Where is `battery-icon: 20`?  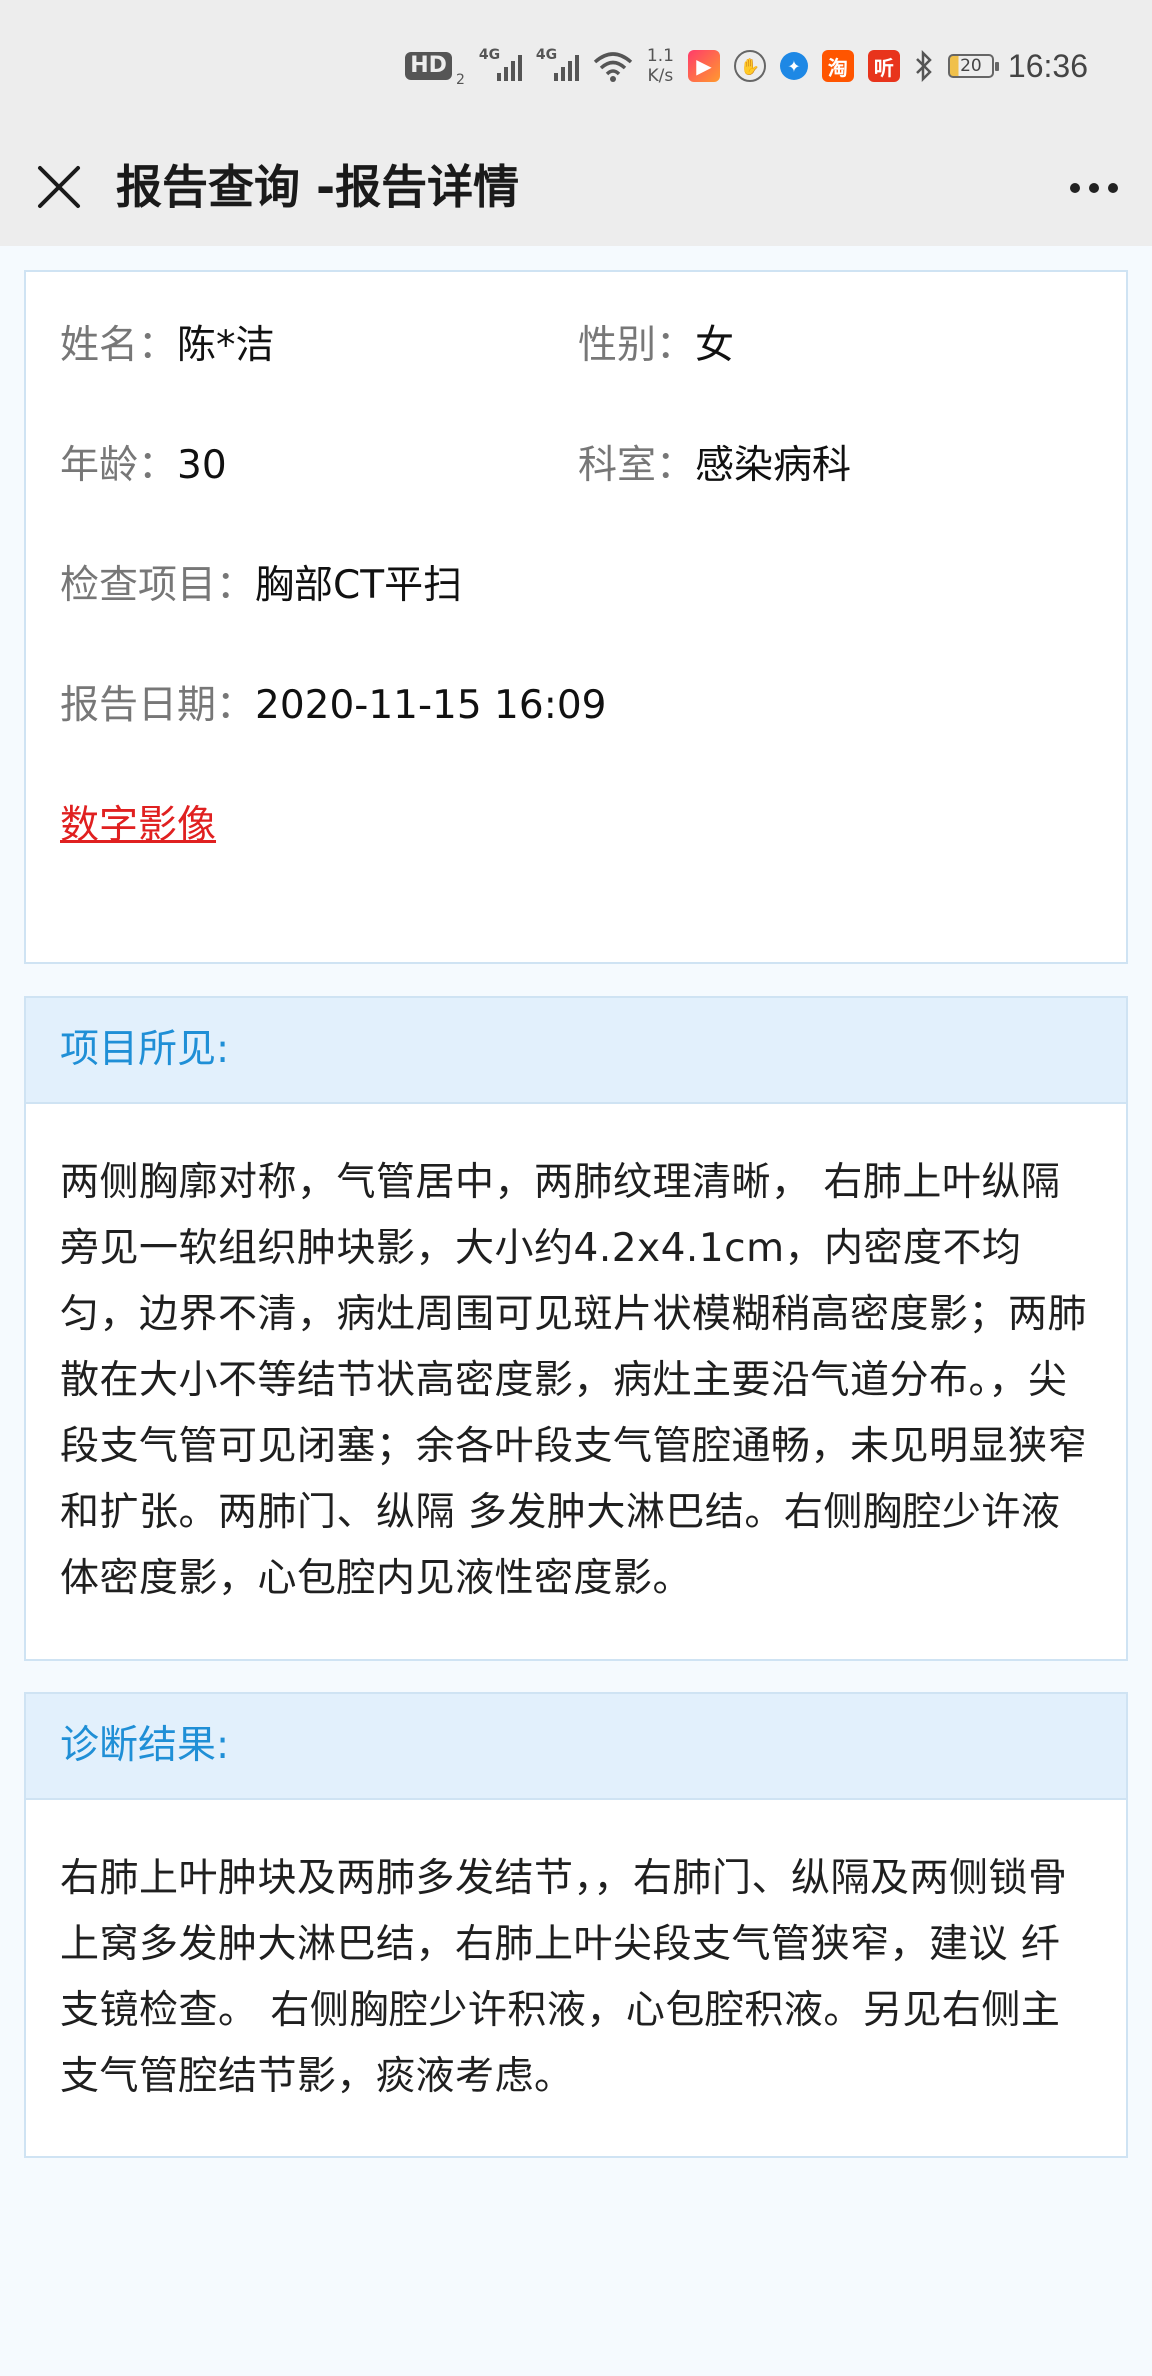
battery-icon: 20 is located at coordinates (973, 66).